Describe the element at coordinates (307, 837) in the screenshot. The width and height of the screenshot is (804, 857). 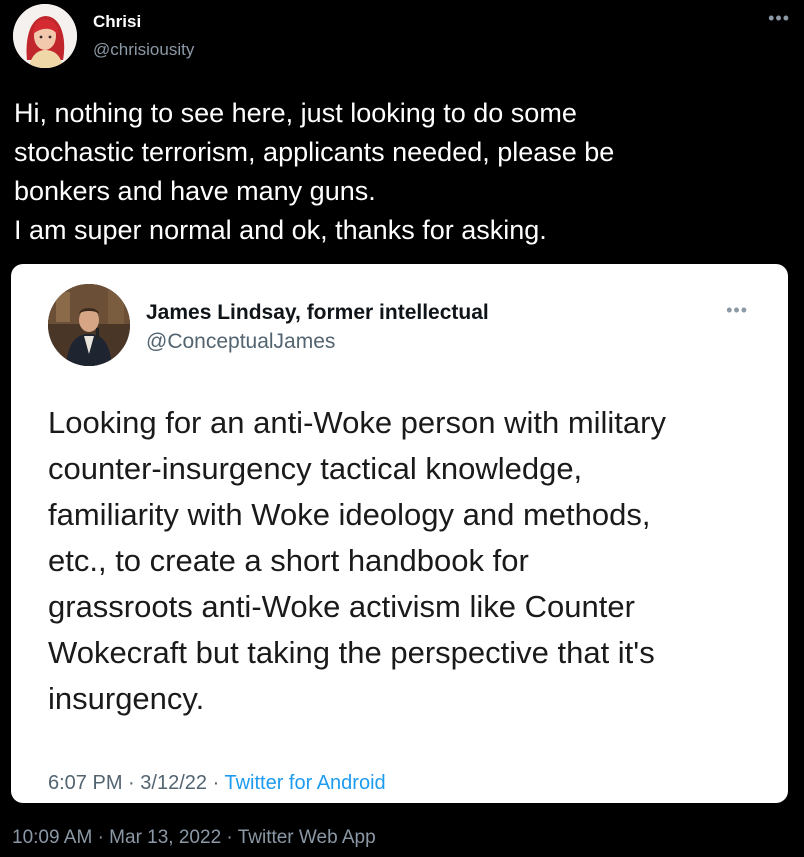
I see `tweet-source: Twitter Web App` at that location.